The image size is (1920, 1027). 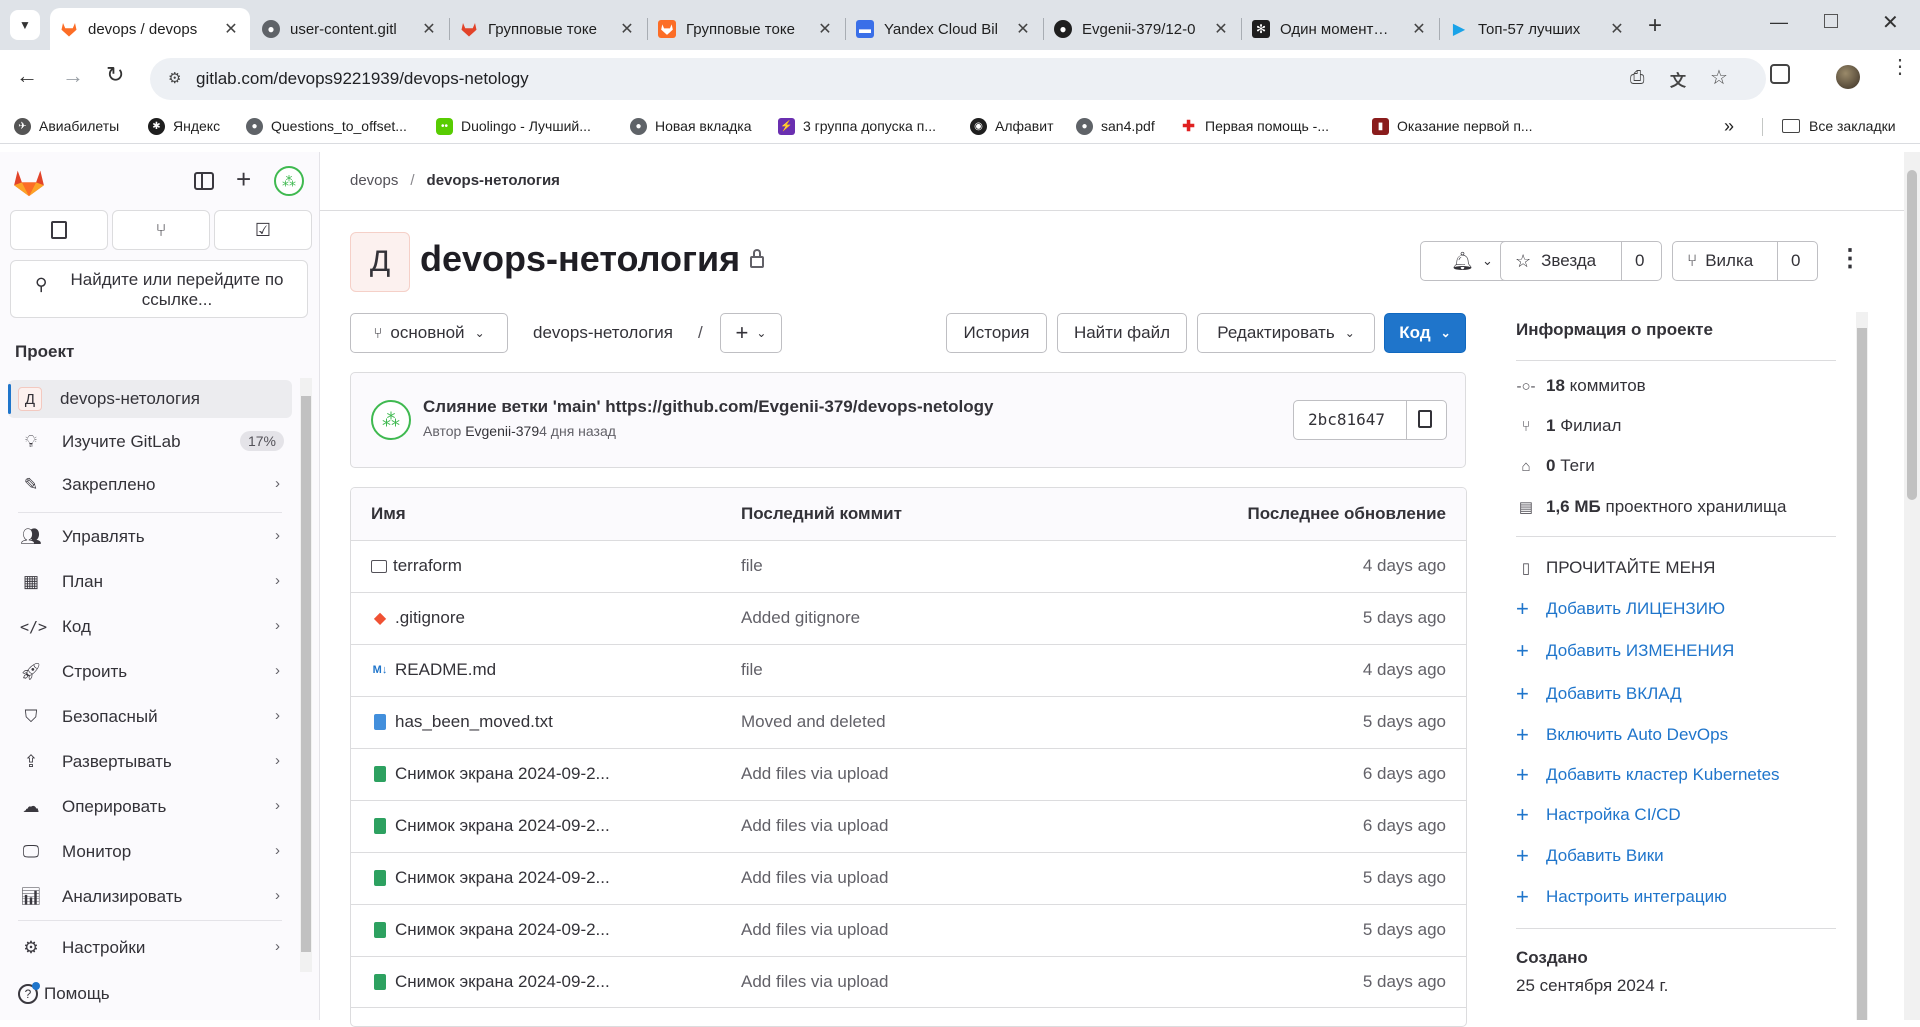 What do you see at coordinates (1625, 651) in the screenshot?
I see `add-changelog-link: + Добавить ИЗМЕНЕНИЯ` at bounding box center [1625, 651].